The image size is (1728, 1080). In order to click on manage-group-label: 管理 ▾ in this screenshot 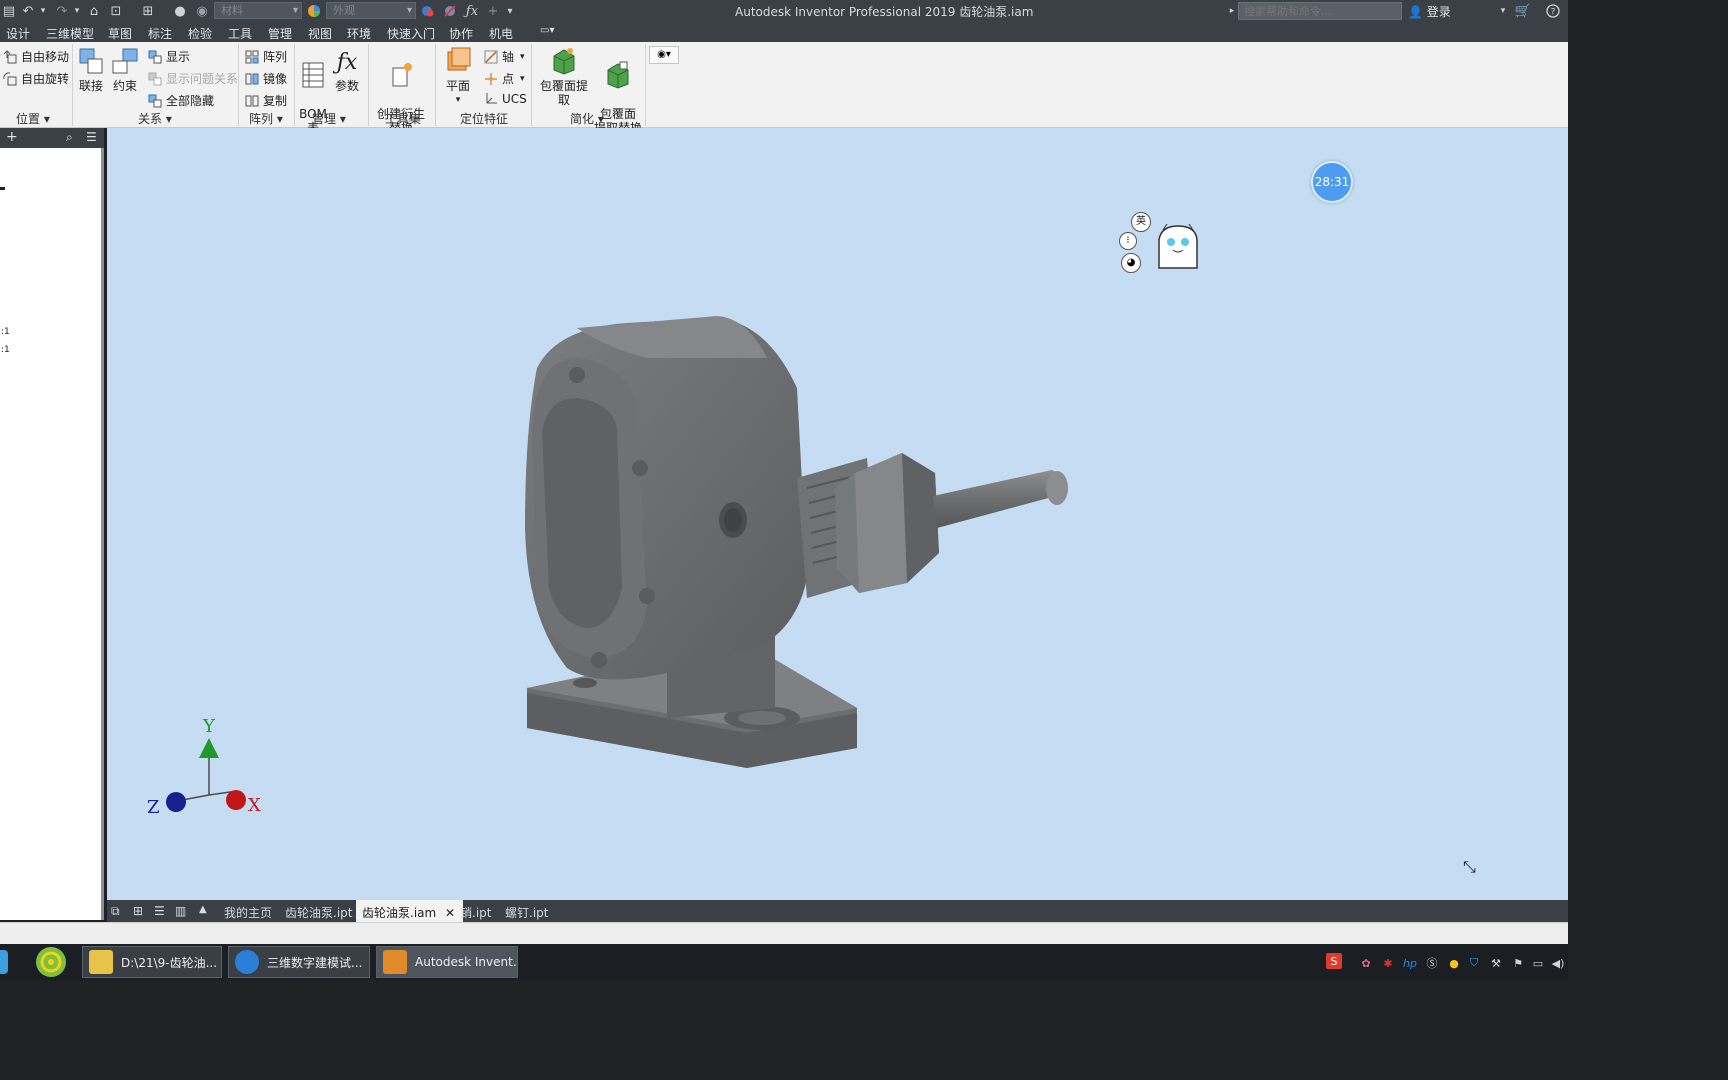, I will do `click(329, 118)`.